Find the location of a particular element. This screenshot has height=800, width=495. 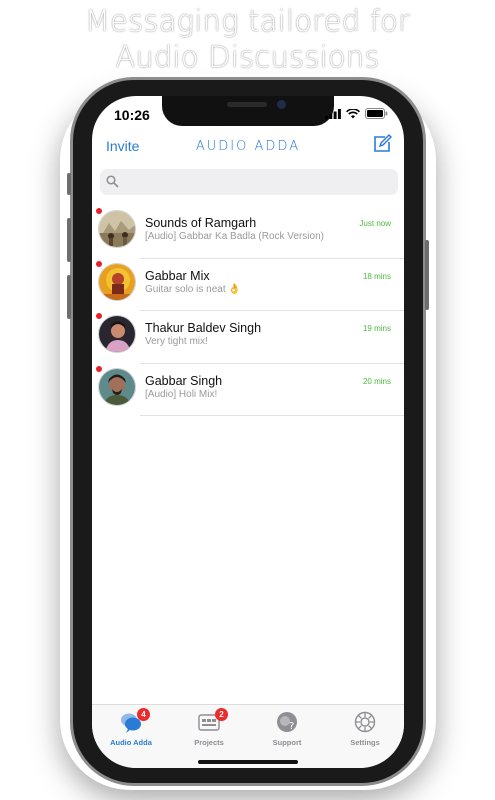

search-bar is located at coordinates (249, 182).